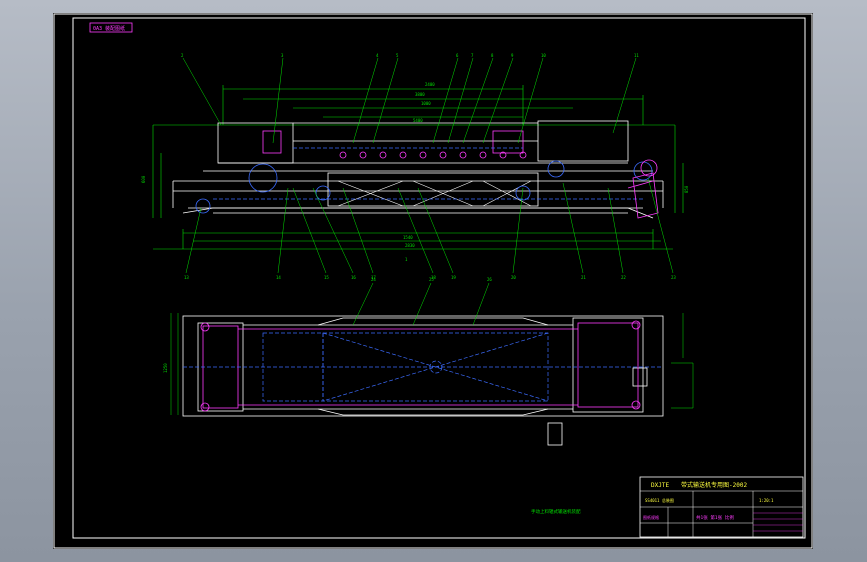 The image size is (867, 562). Describe the element at coordinates (492, 55) in the screenshot. I see `balloon-8: 8` at that location.